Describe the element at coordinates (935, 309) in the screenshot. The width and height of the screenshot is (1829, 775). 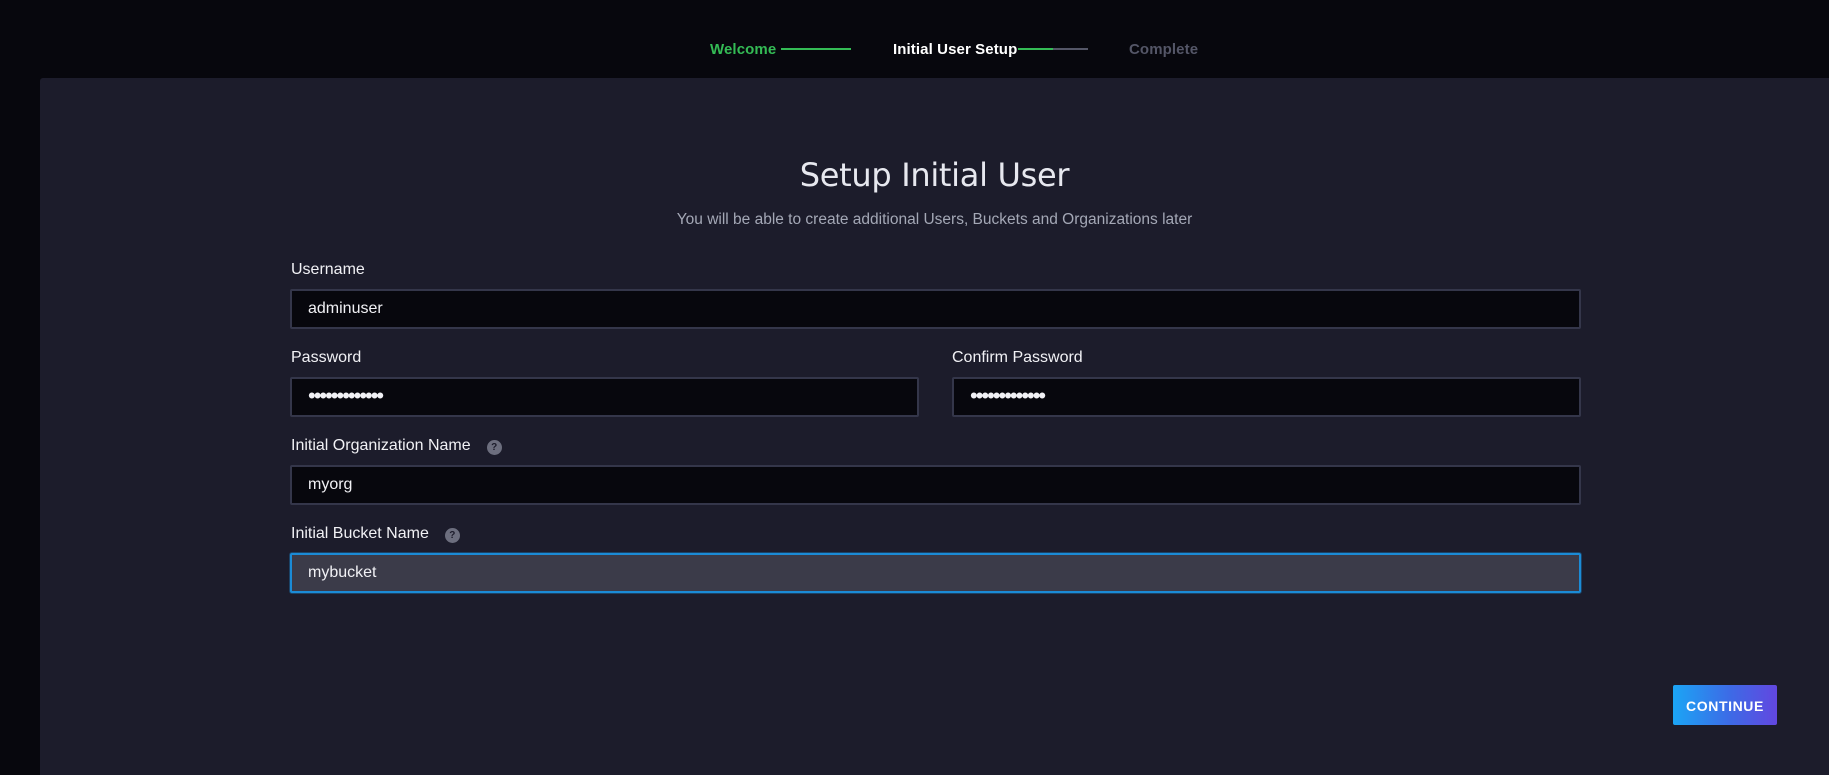
I see `username-input` at that location.